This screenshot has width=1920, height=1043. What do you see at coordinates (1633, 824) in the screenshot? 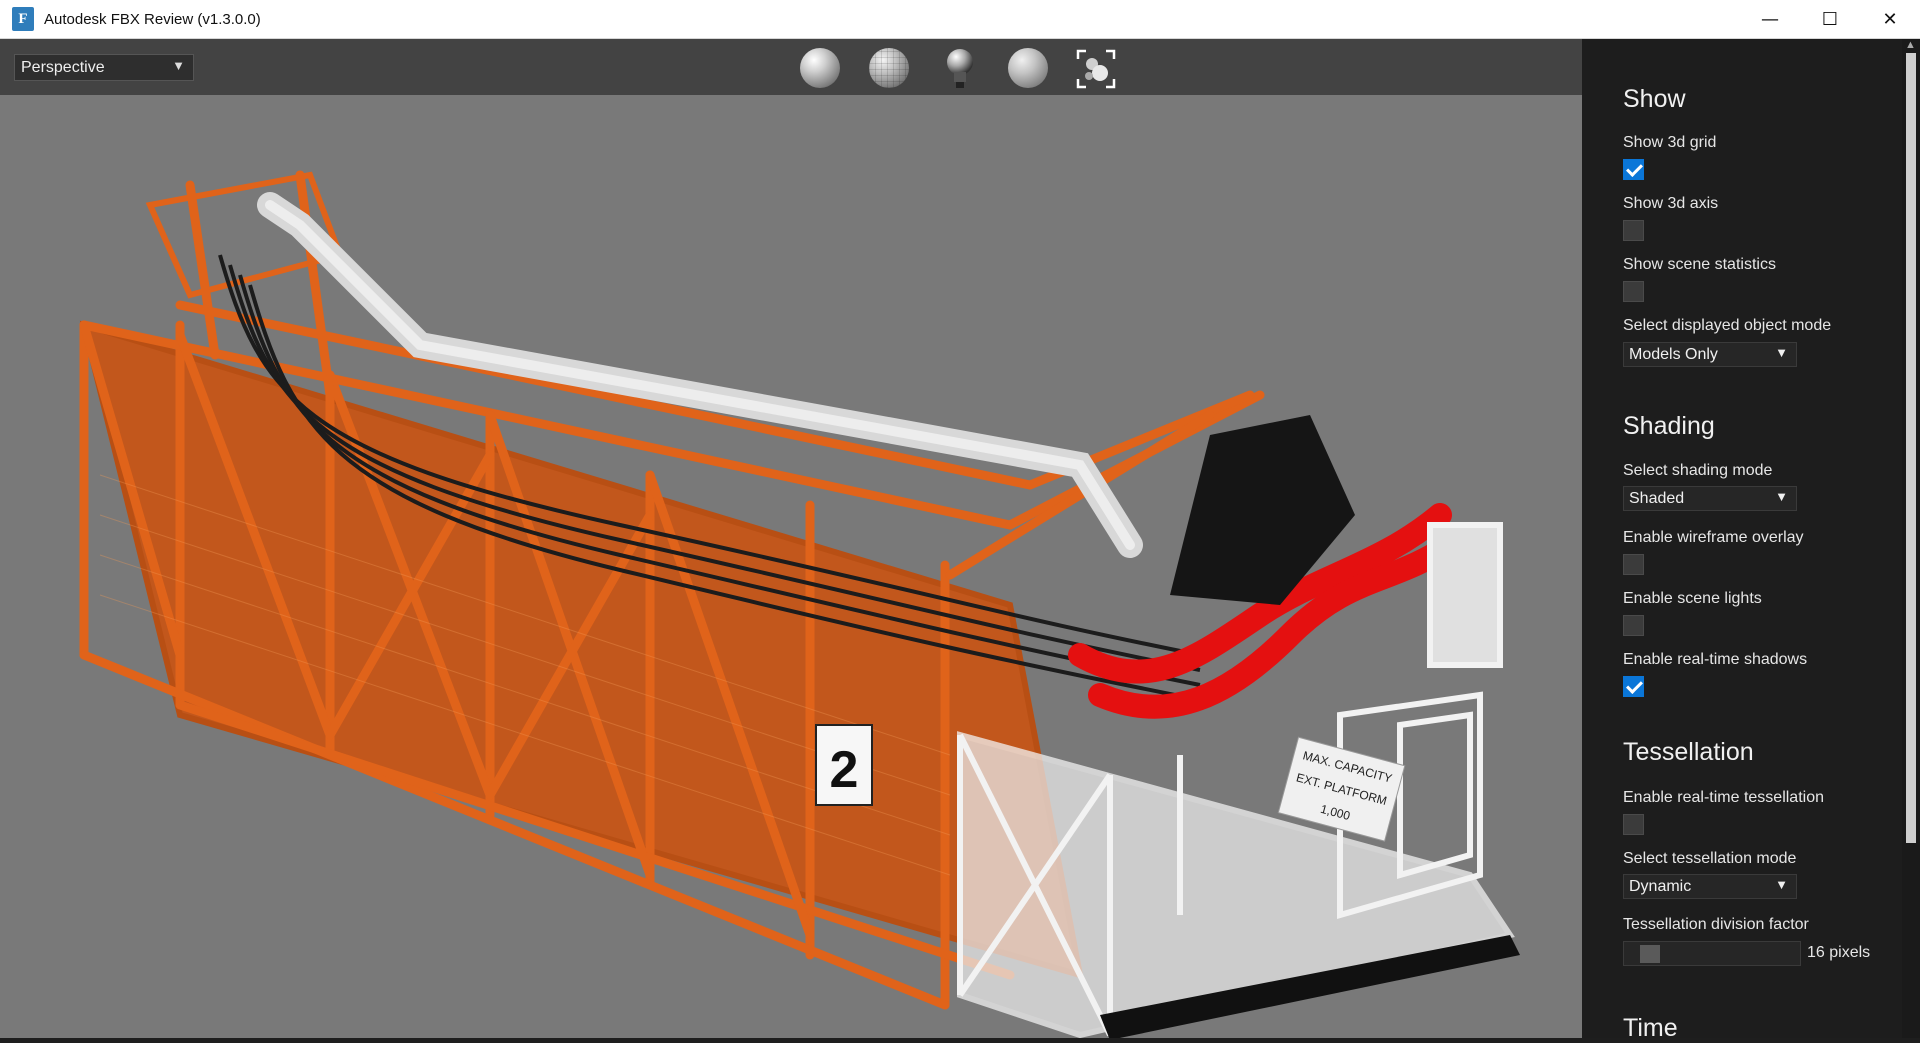
I see `realtime-tessellation-checkbox` at bounding box center [1633, 824].